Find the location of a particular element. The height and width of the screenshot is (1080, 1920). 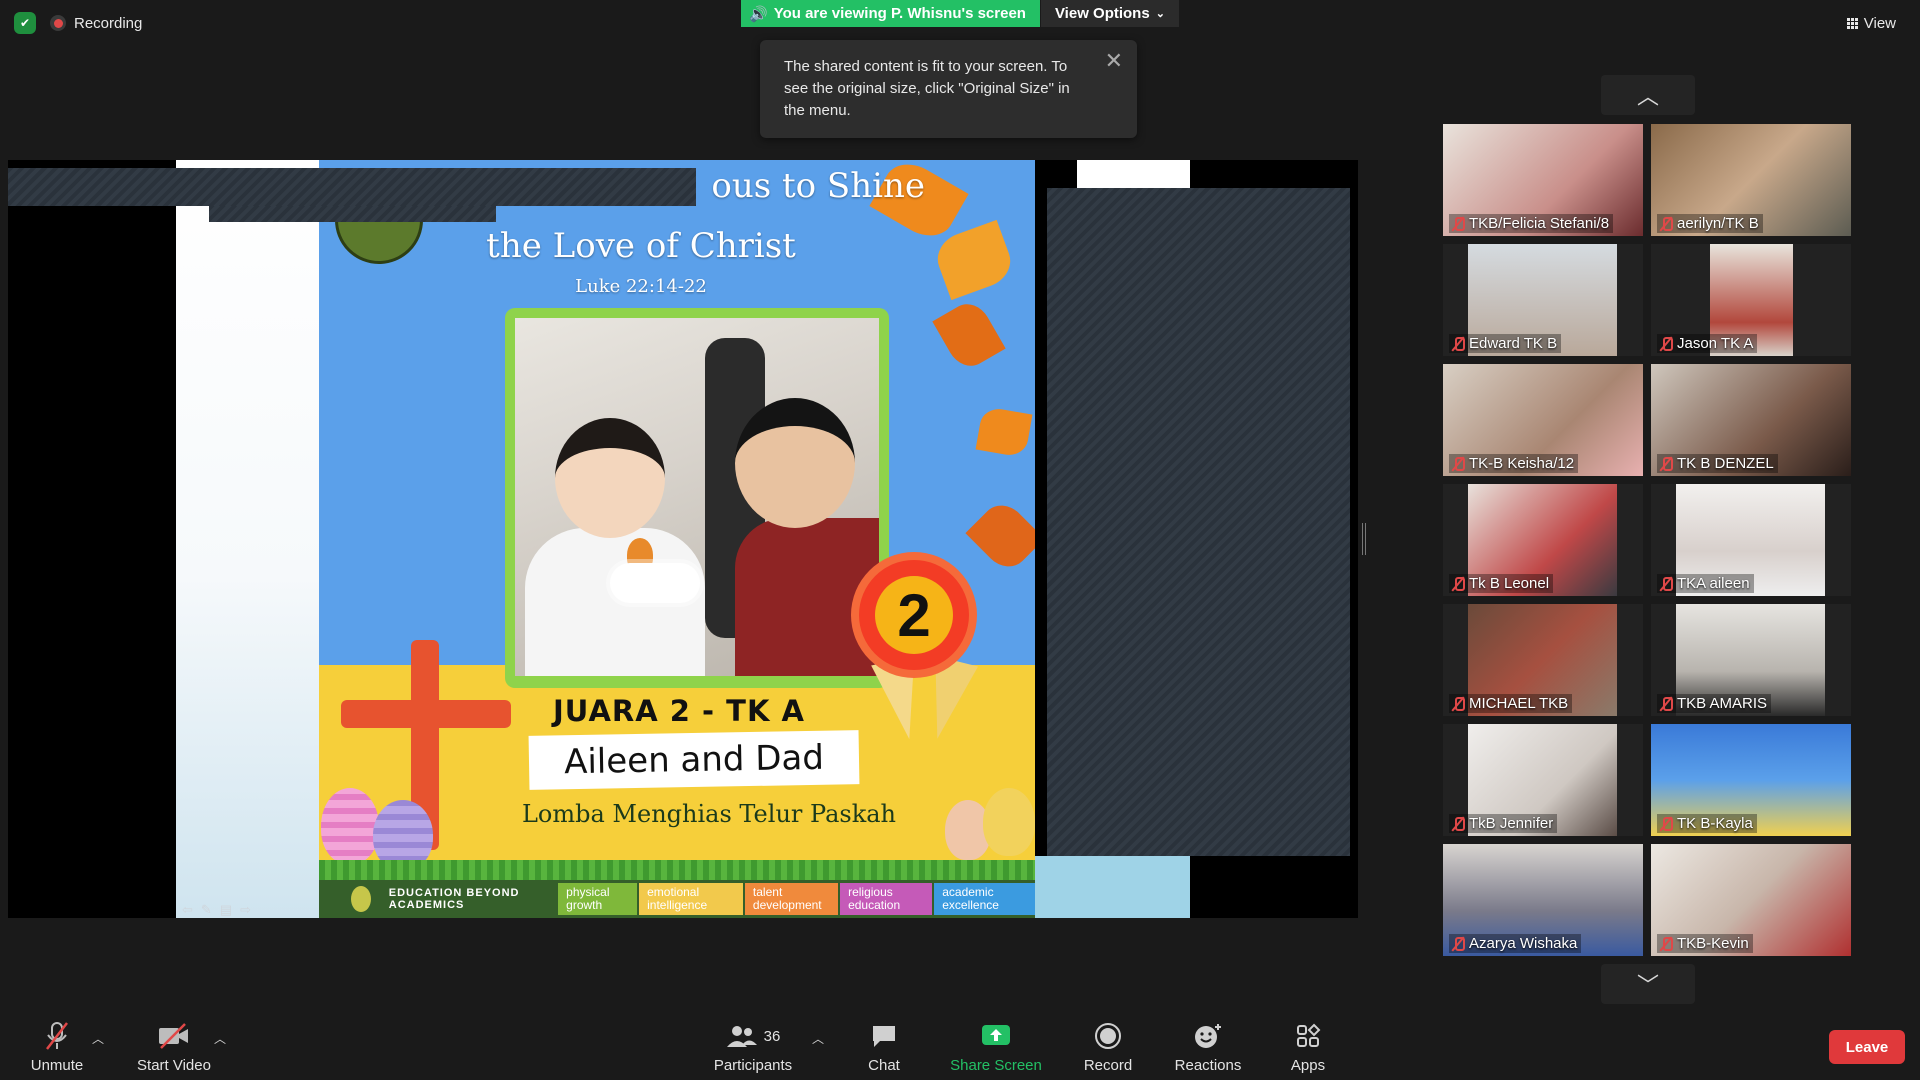

participant-name: MICHAEL TKB is located at coordinates (1519, 703).